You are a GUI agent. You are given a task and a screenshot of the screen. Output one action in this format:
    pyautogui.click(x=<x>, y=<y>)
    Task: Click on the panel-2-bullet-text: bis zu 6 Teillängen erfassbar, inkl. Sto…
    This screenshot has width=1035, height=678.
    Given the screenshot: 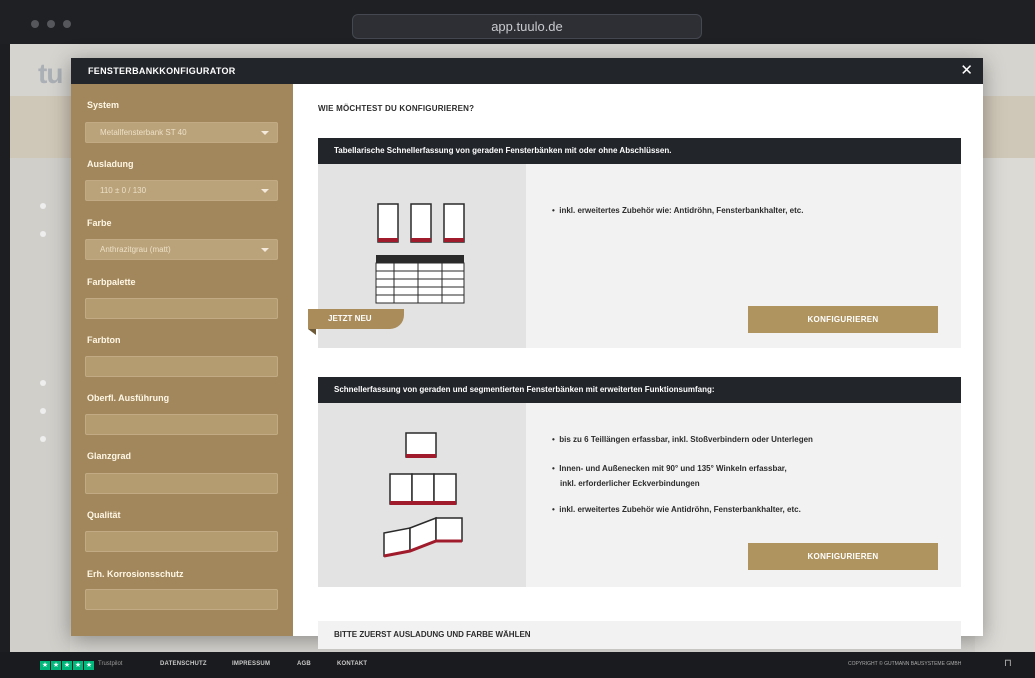 What is the action you would take?
    pyautogui.click(x=686, y=439)
    